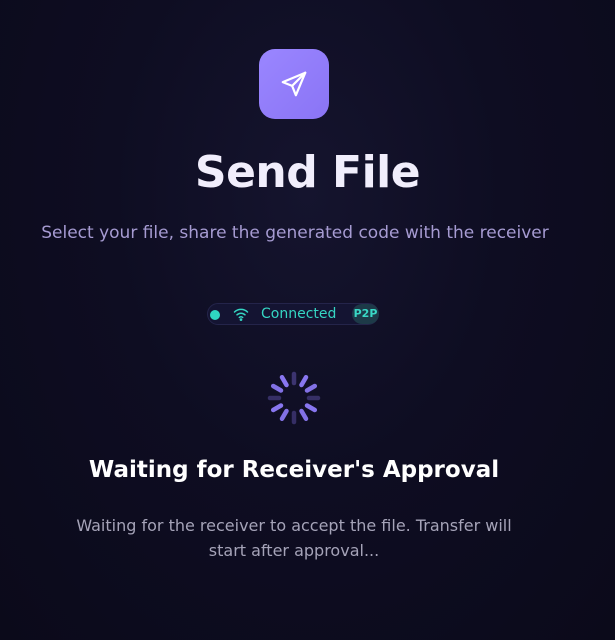  Describe the element at coordinates (215, 315) in the screenshot. I see `status-dot-icon` at that location.